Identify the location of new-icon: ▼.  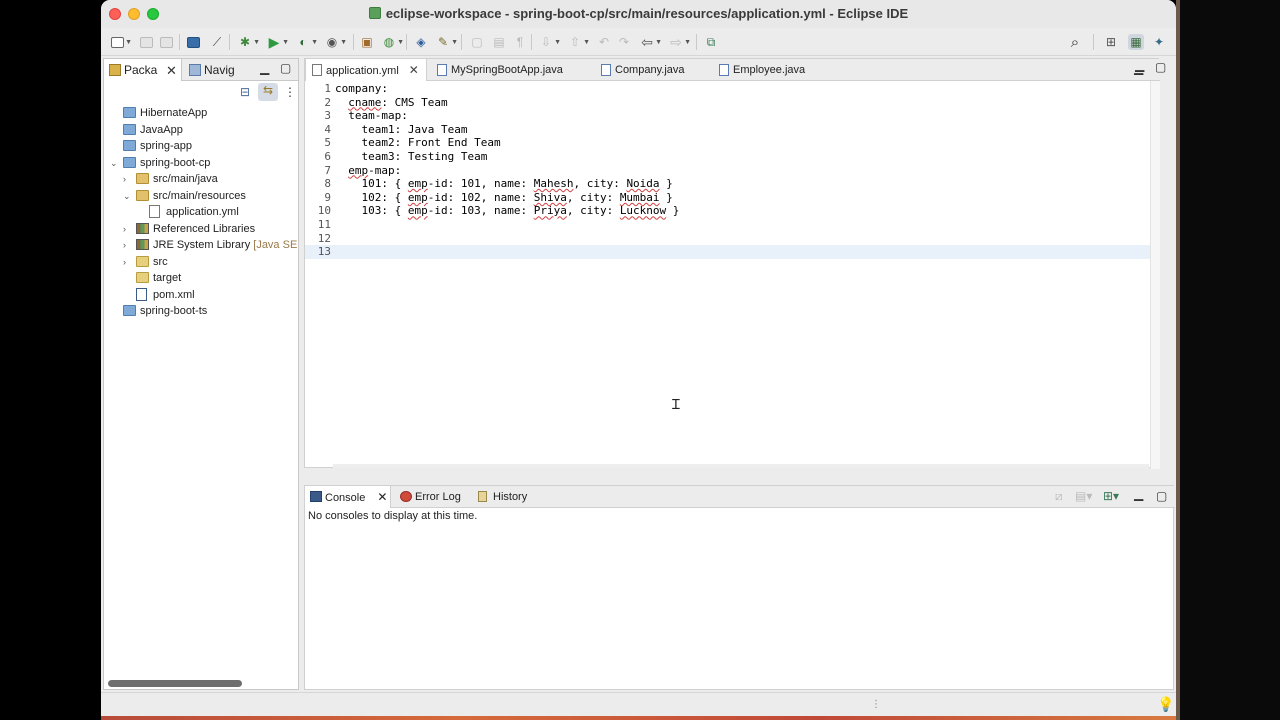
(120, 42).